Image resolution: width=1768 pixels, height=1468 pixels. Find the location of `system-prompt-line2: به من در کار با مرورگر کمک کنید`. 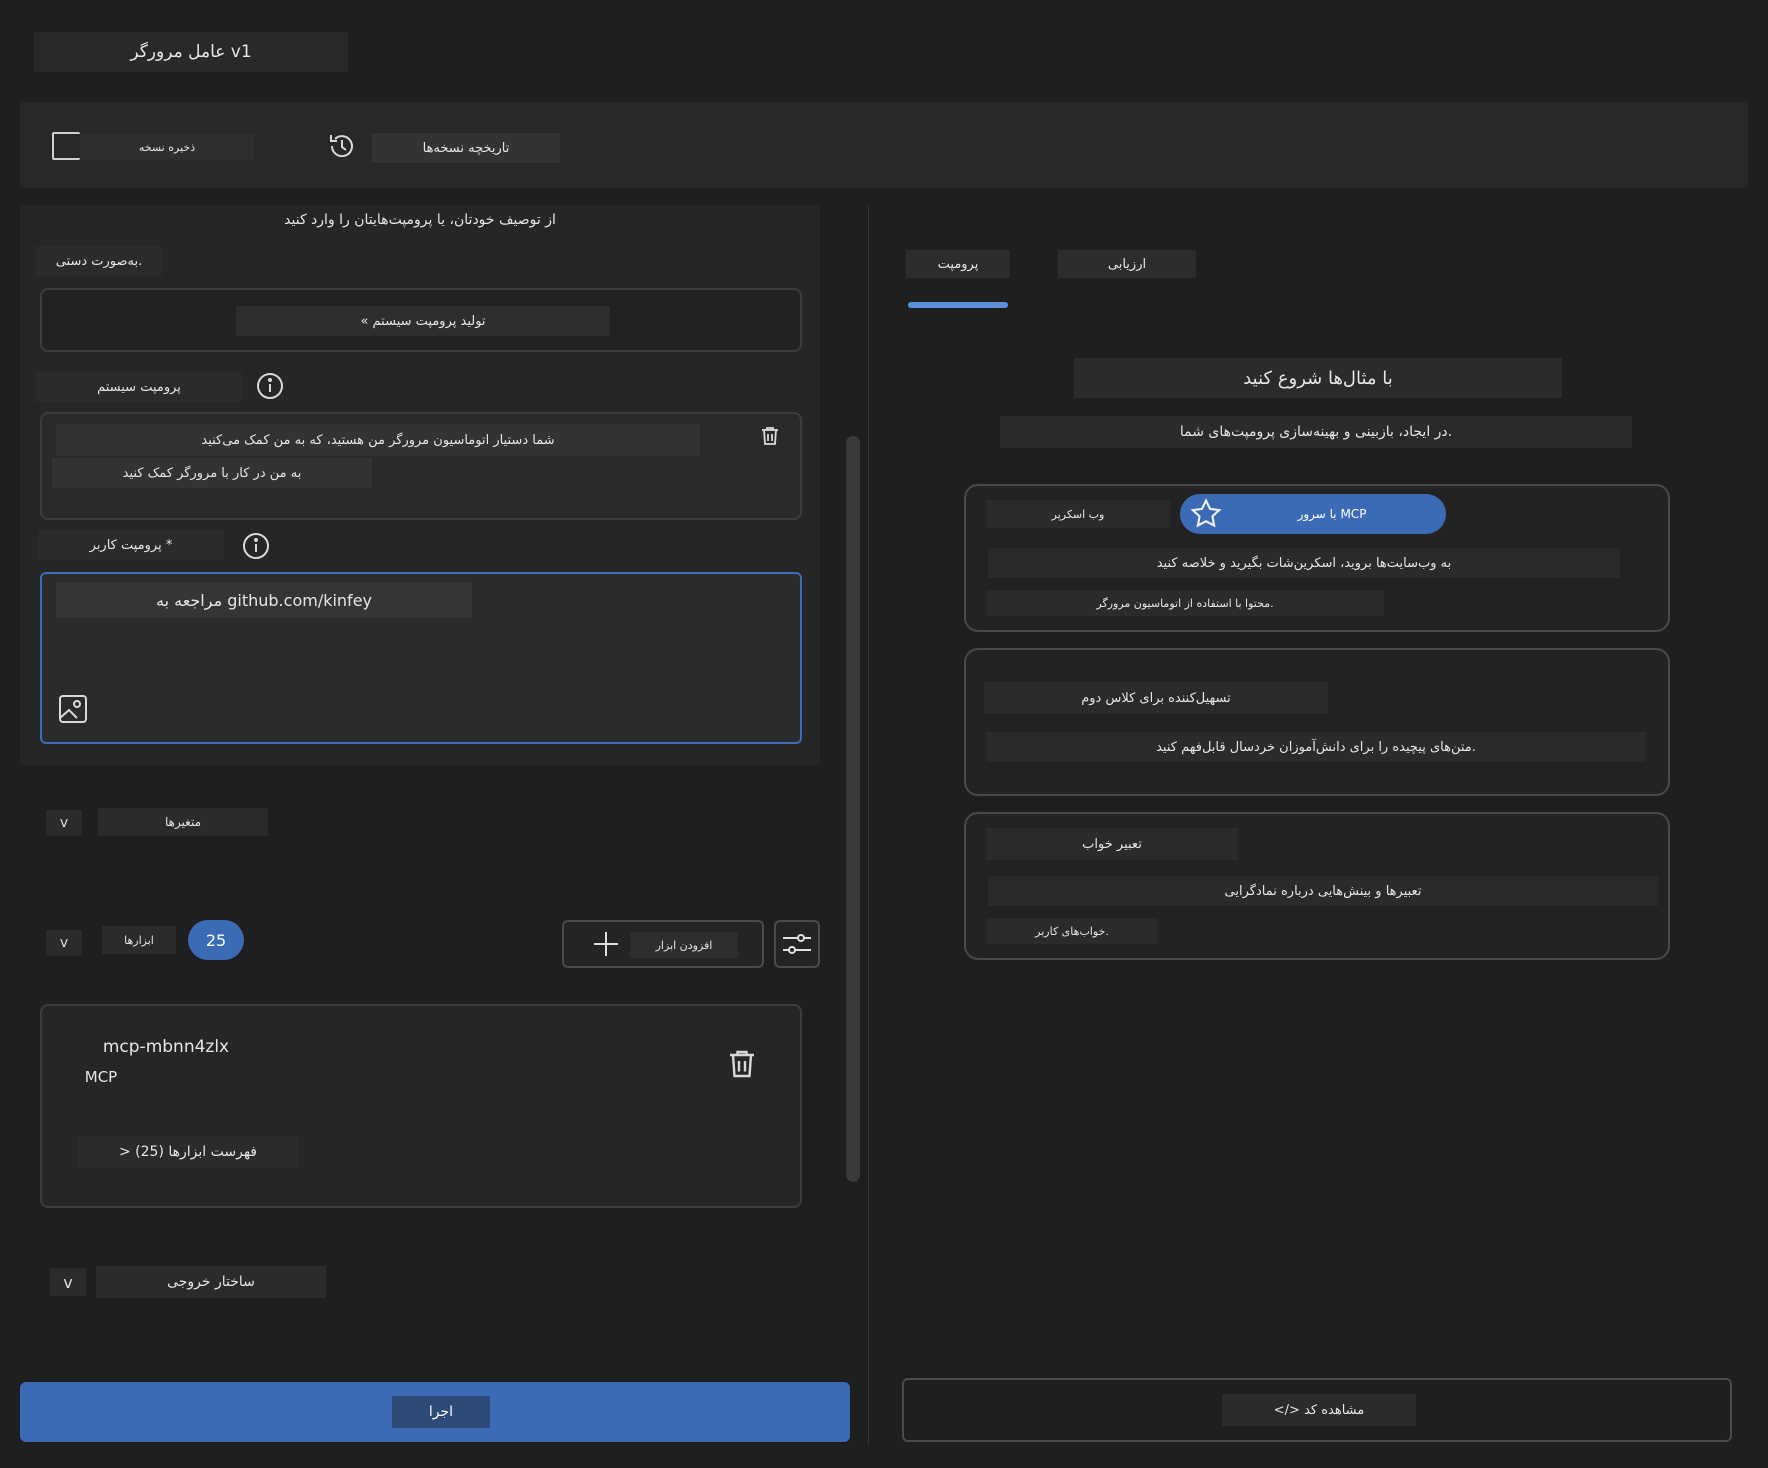

system-prompt-line2: به من در کار با مرورگر کمک کنید is located at coordinates (212, 473).